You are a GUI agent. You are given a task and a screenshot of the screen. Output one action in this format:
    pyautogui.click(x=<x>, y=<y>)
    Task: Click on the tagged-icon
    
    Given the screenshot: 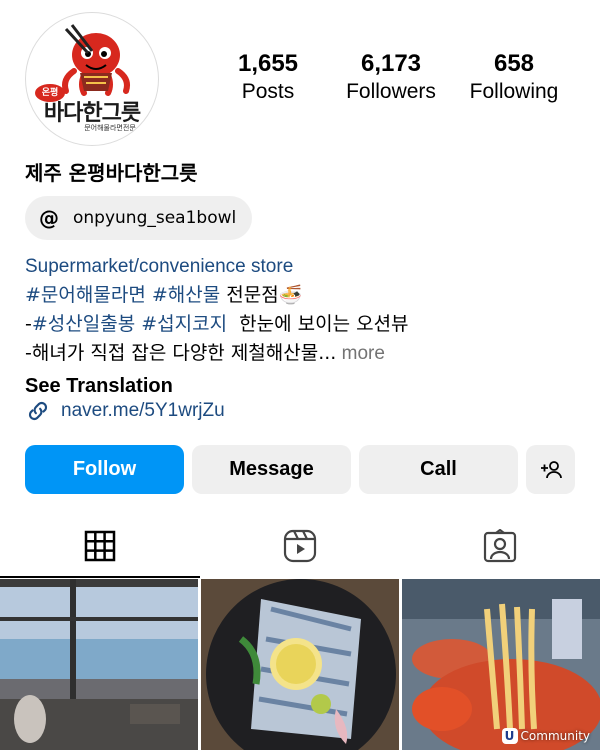 What is the action you would take?
    pyautogui.click(x=500, y=546)
    